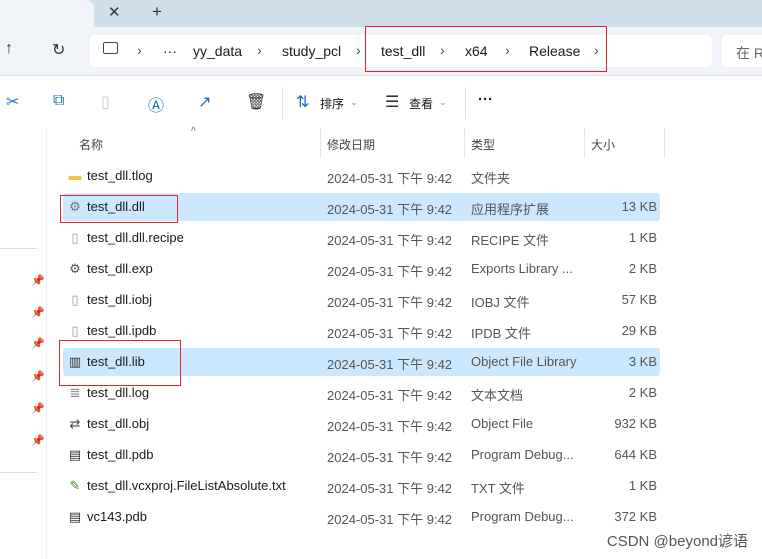 This screenshot has width=762, height=559. Describe the element at coordinates (524, 361) in the screenshot. I see `file-type: Object File Library` at that location.